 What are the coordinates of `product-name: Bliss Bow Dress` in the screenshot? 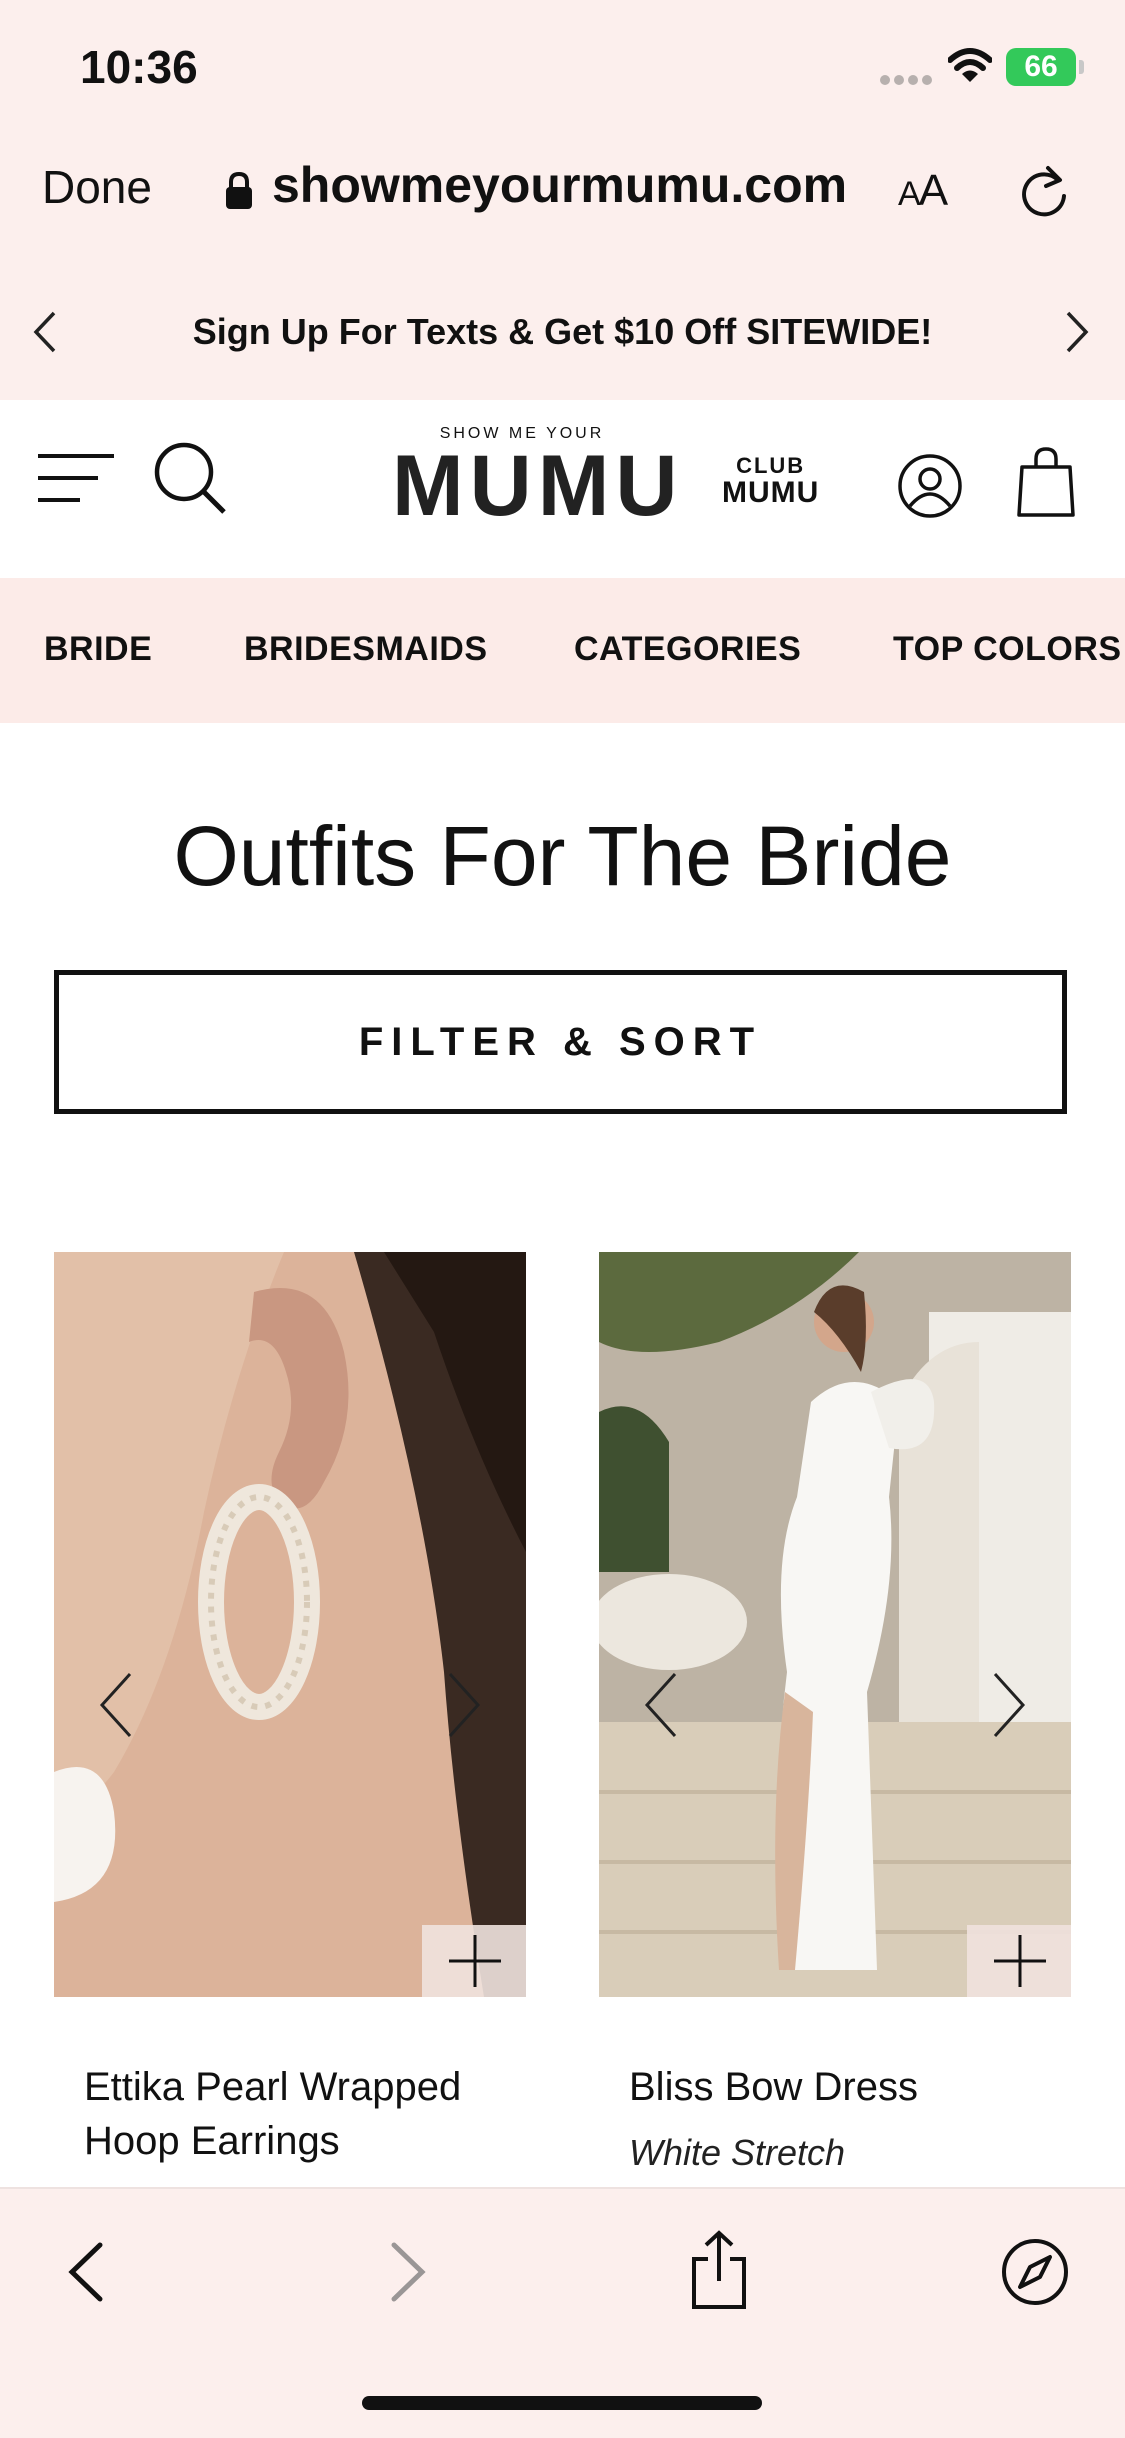 It's located at (849, 2087).